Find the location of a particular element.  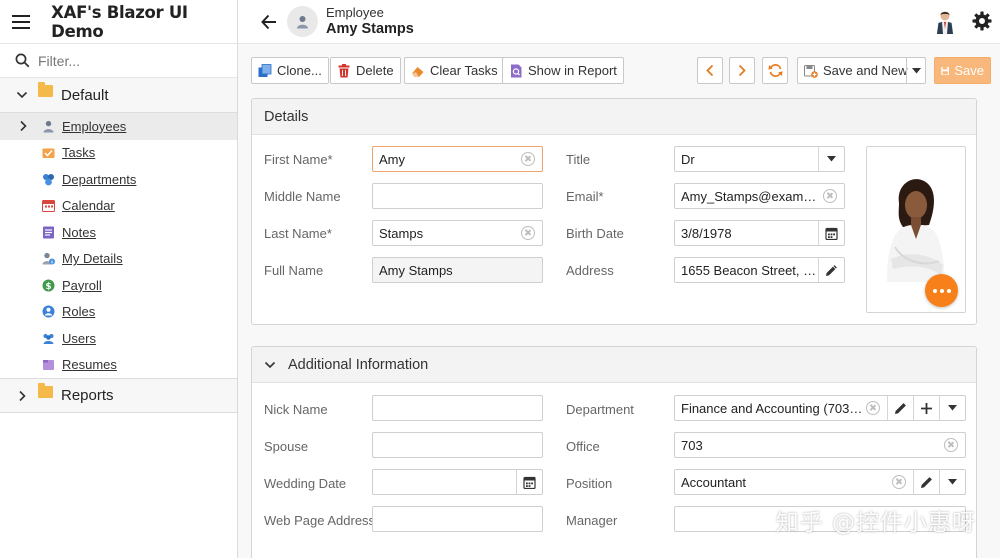

edit-address-button is located at coordinates (831, 270).